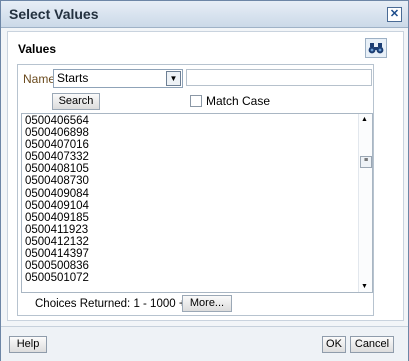  What do you see at coordinates (173, 78) in the screenshot?
I see `chevron-down-icon: ▼` at bounding box center [173, 78].